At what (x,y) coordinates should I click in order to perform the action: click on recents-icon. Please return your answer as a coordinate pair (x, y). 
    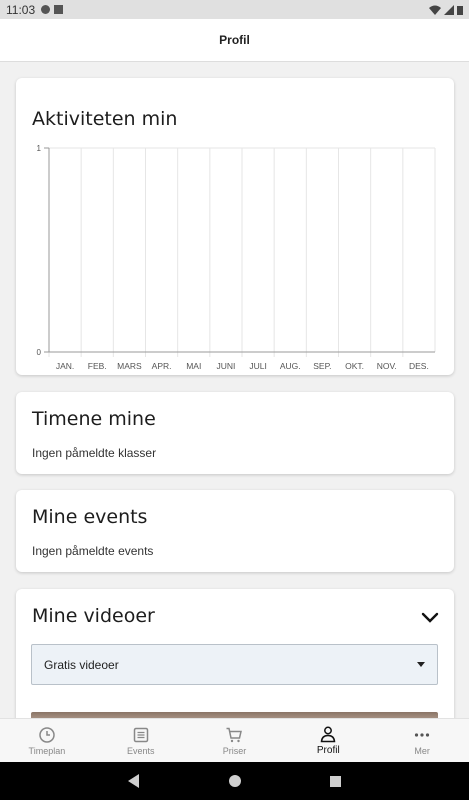
    Looking at the image, I should click on (335, 781).